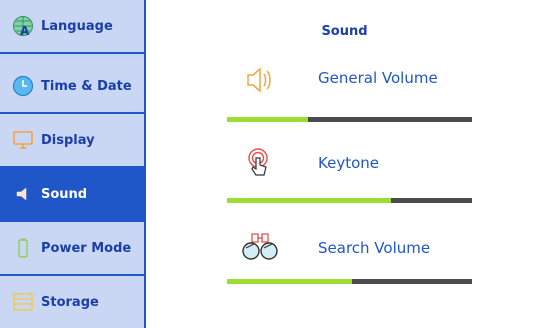  Describe the element at coordinates (23, 86) in the screenshot. I see `clock-icon` at that location.